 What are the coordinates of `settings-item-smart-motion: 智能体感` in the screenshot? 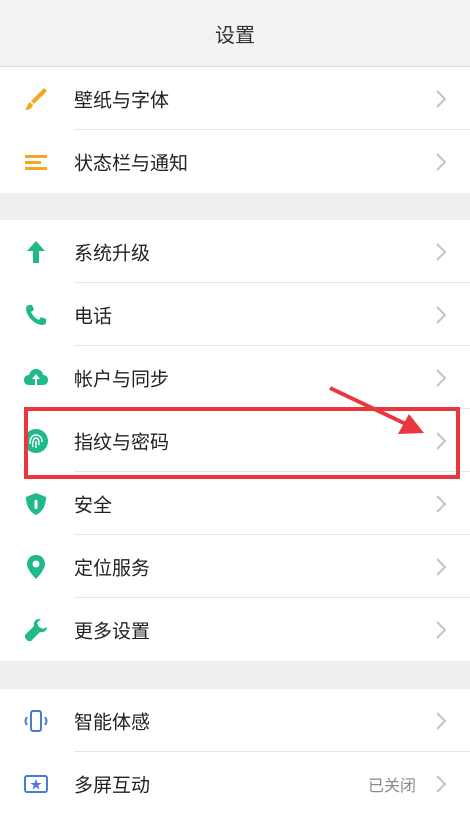 It's located at (235, 720).